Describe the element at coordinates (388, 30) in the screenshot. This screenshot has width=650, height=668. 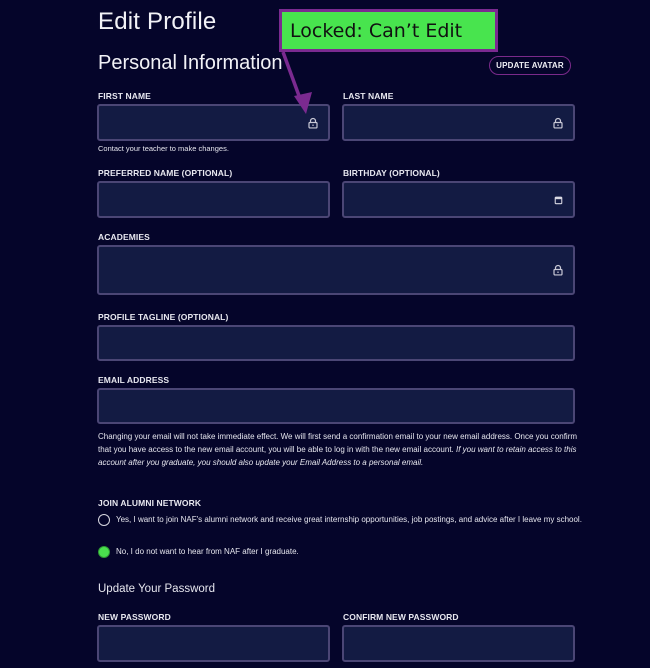
I see `locked-callout: Locked: Can’t Edit` at that location.